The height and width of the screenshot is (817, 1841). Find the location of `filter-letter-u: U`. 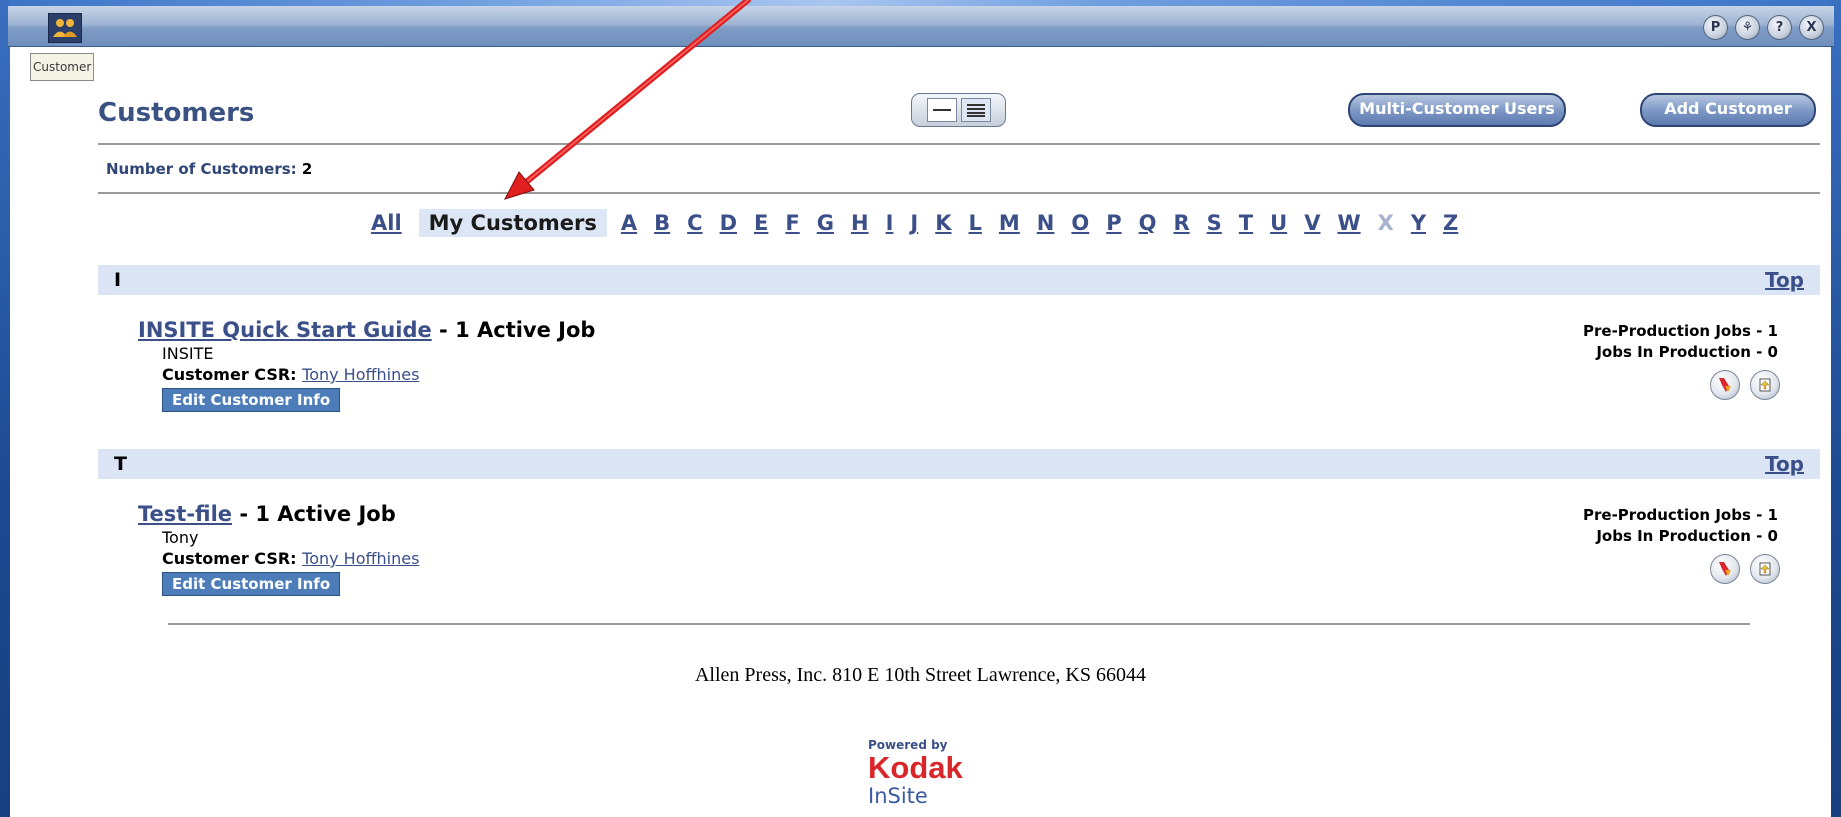

filter-letter-u: U is located at coordinates (1278, 223).